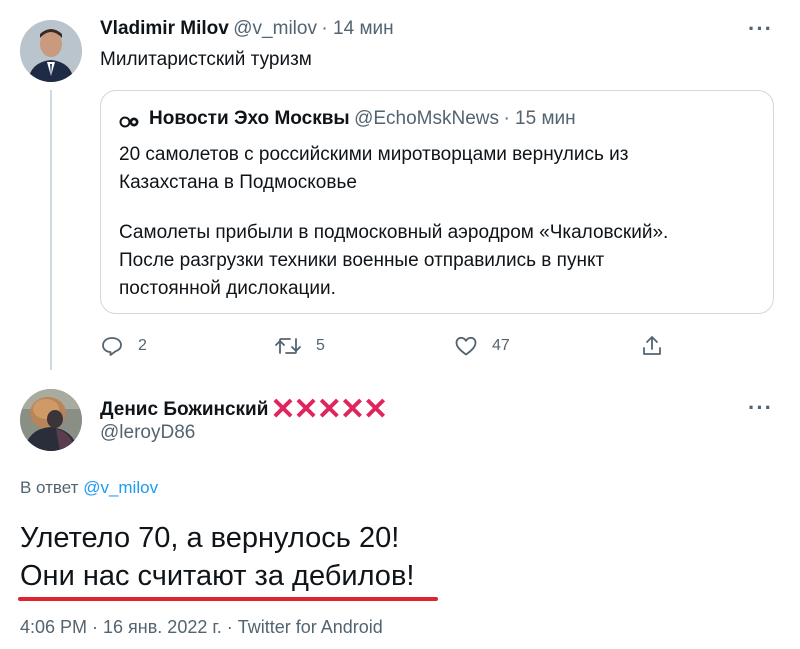 The image size is (800, 649). I want to click on quote-time: · 15 мин, so click(539, 118).